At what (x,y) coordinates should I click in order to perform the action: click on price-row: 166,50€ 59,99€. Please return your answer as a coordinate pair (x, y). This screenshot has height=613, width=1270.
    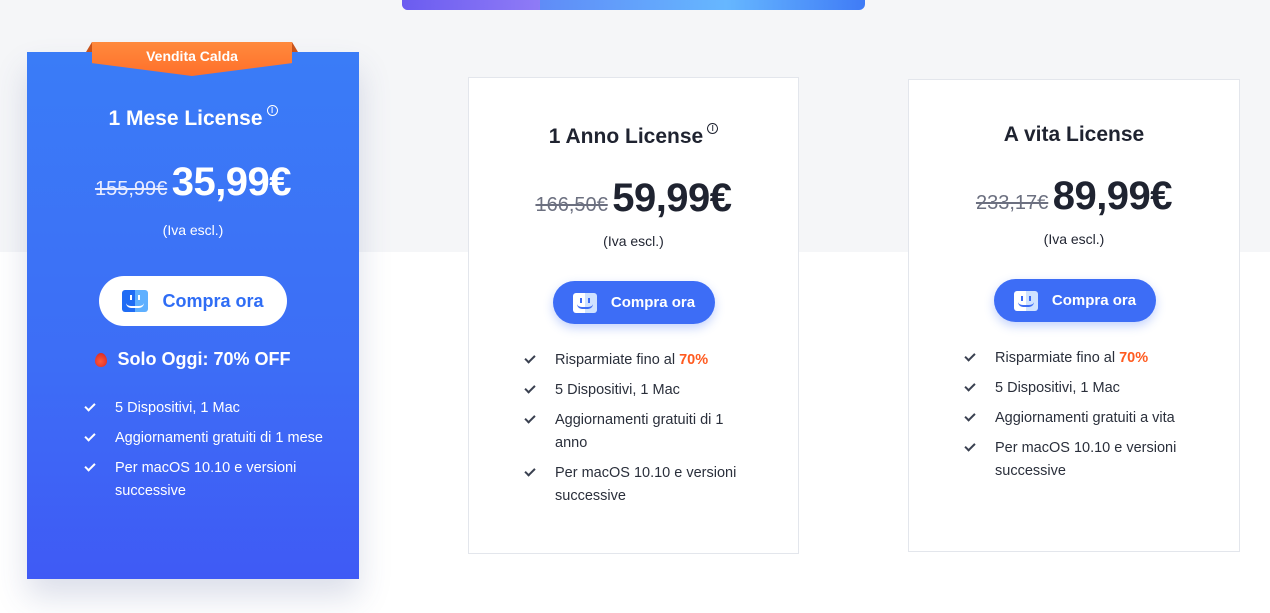
    Looking at the image, I should click on (633, 198).